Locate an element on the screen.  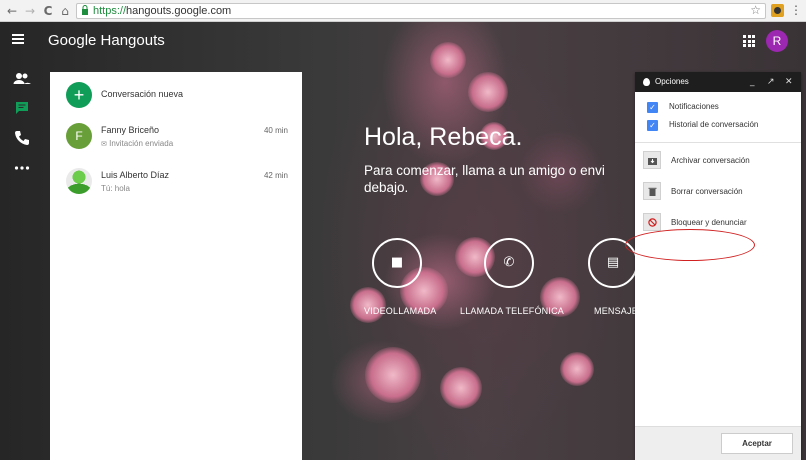
options-header: Opciones _ ↗ ✕ is located at coordinates (718, 82).